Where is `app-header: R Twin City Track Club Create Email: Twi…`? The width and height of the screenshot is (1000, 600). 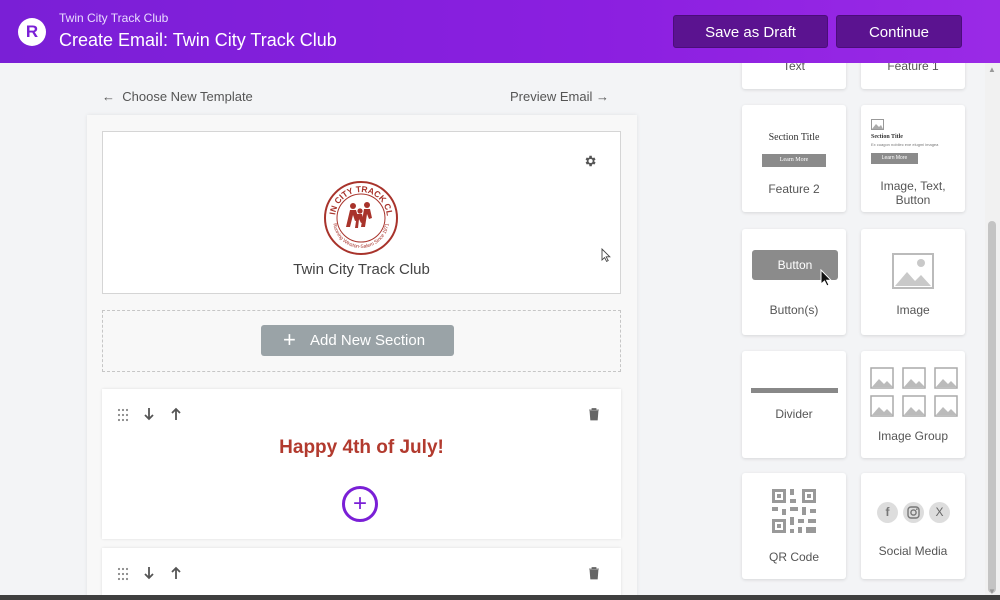 app-header: R Twin City Track Club Create Email: Twi… is located at coordinates (500, 31).